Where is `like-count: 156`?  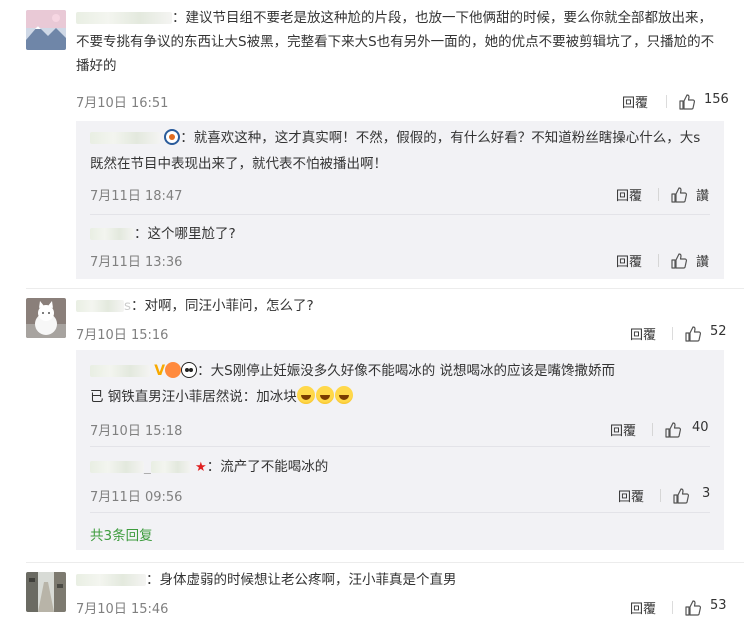 like-count: 156 is located at coordinates (716, 99).